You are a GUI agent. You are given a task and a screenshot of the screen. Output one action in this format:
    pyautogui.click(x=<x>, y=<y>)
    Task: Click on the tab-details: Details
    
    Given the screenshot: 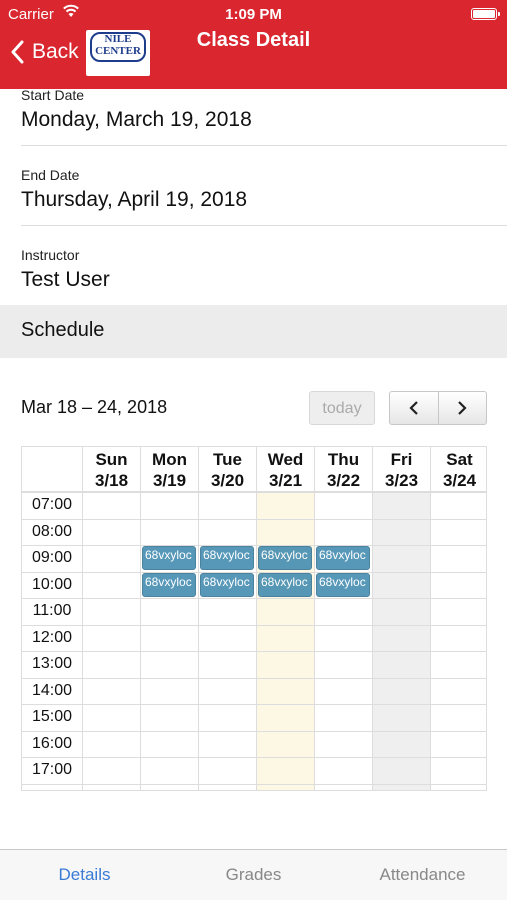 What is the action you would take?
    pyautogui.click(x=84, y=875)
    